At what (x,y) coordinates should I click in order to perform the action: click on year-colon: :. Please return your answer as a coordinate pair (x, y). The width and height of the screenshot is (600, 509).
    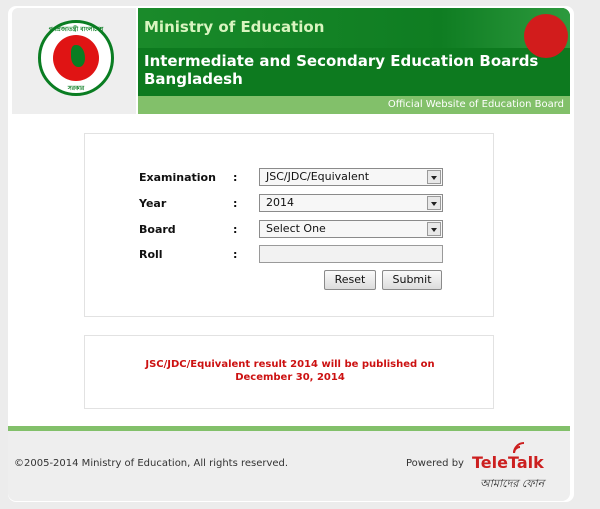
    Looking at the image, I should click on (235, 203).